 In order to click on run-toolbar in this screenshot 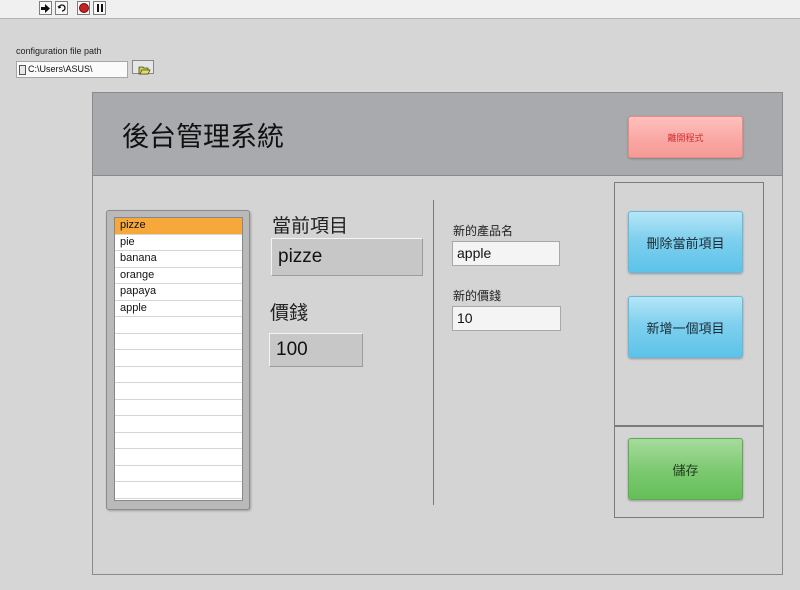, I will do `click(400, 9)`.